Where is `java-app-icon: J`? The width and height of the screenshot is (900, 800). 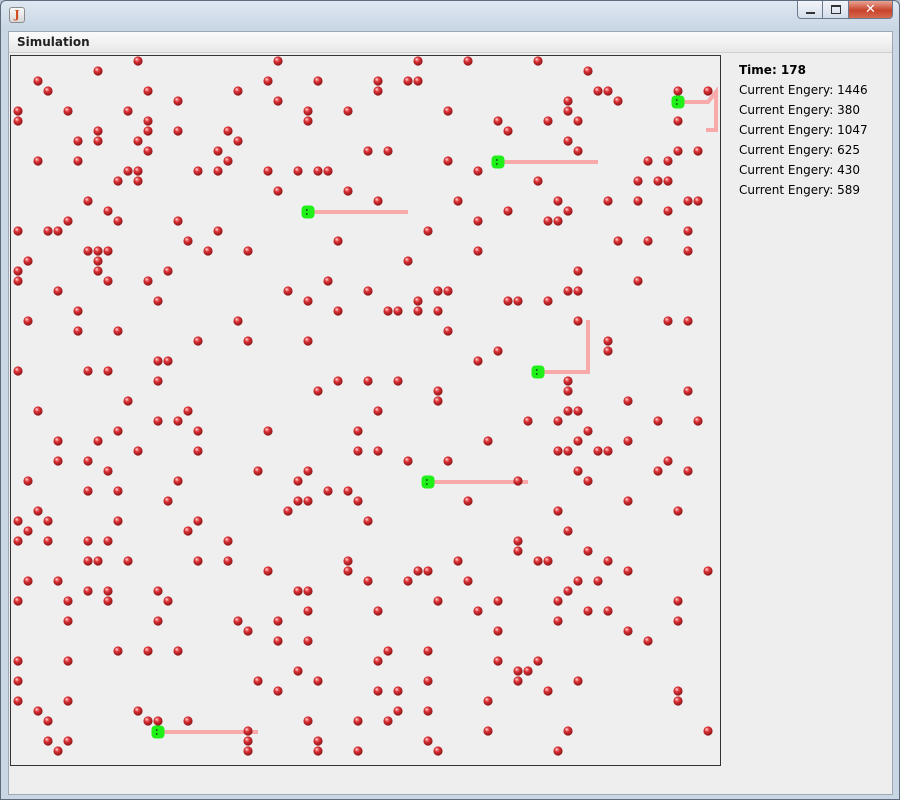 java-app-icon: J is located at coordinates (17, 15).